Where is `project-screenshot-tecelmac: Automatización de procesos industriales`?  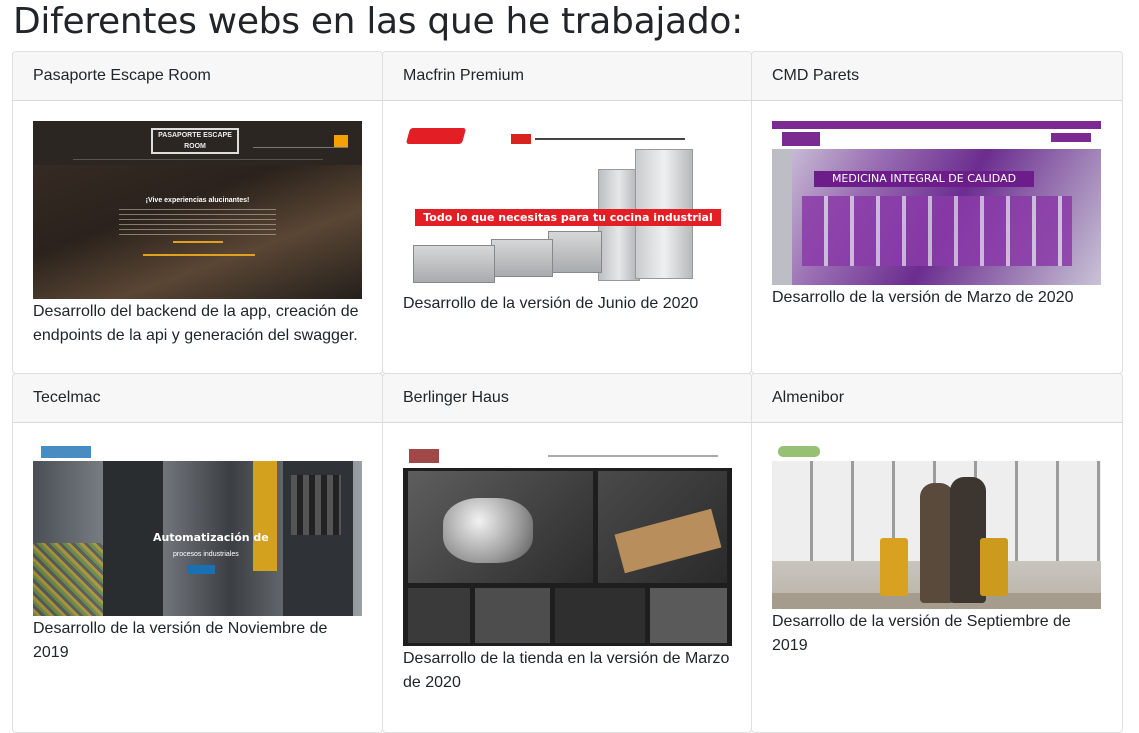
project-screenshot-tecelmac: Automatización de procesos industriales is located at coordinates (197, 529).